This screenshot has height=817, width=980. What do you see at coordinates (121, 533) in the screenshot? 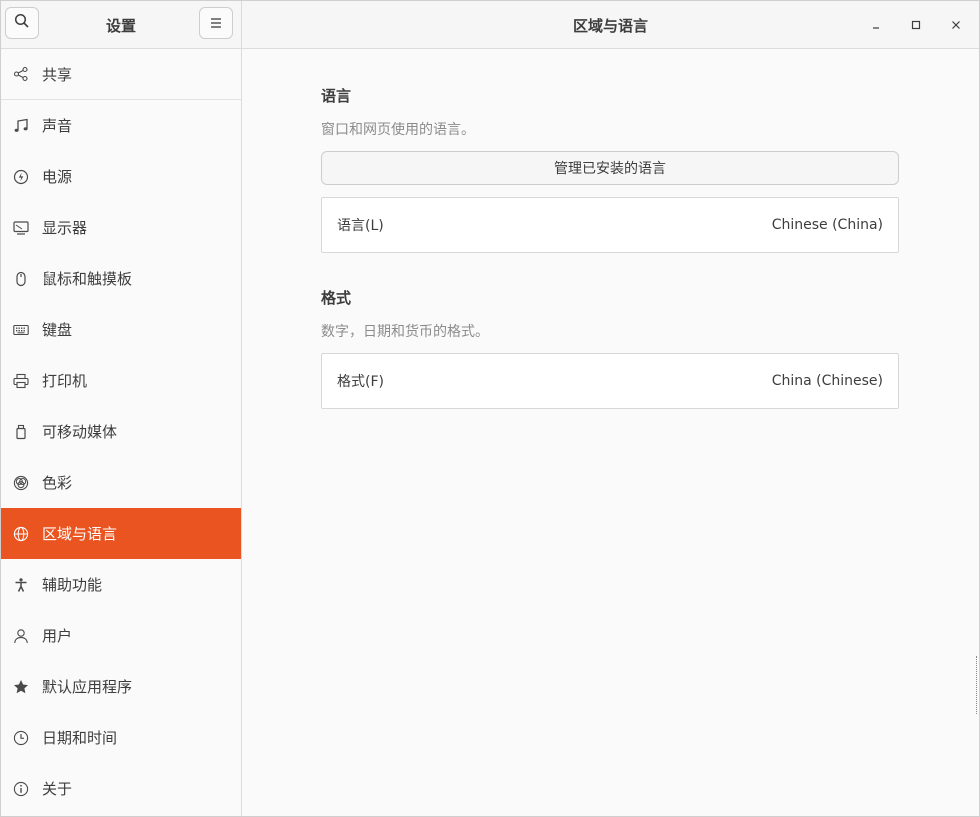
I see `sidebar-item-region-language: 区域与语言` at bounding box center [121, 533].